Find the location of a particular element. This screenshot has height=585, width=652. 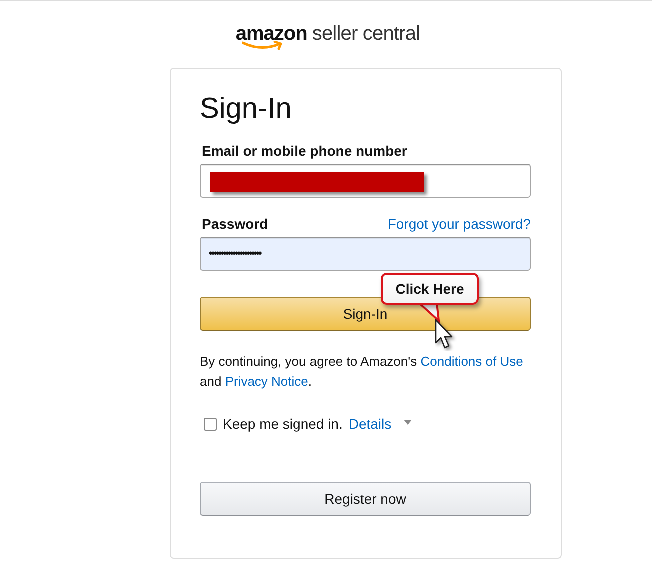

password-field: •••••••••••••••••••••• is located at coordinates (365, 254).